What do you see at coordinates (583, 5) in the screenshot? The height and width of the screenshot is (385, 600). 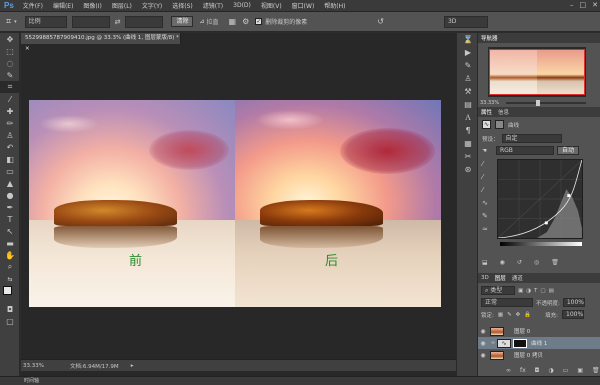 I see `maximize-icon: □` at bounding box center [583, 5].